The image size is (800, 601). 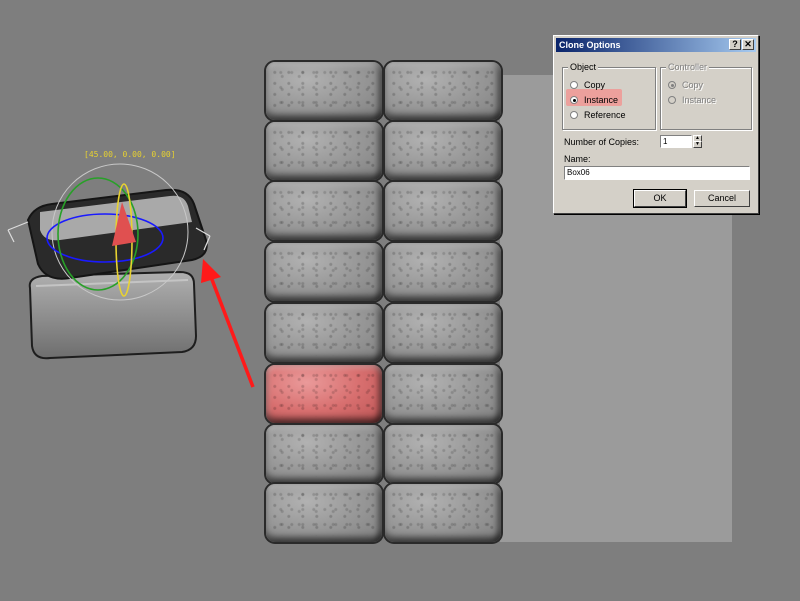 What do you see at coordinates (130, 154) in the screenshot?
I see `coordinate-readout: [45.00, 0.00, 0.00]` at bounding box center [130, 154].